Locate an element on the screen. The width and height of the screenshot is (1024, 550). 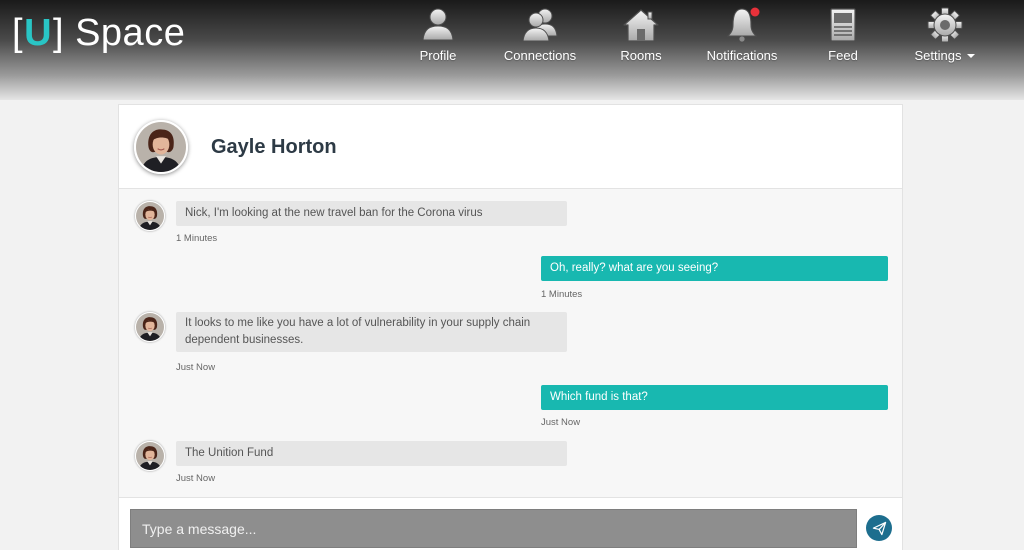
nav-profile: Profile is located at coordinates (438, 37).